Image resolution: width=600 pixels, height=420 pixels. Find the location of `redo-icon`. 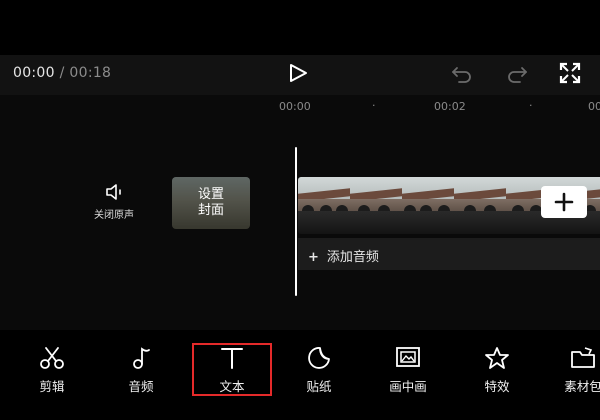

redo-icon is located at coordinates (517, 75).